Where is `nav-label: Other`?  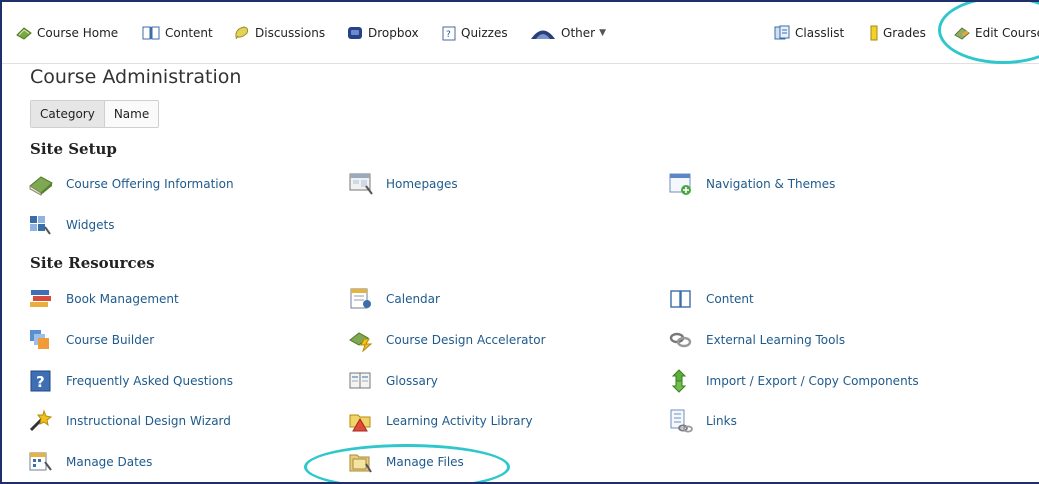 nav-label: Other is located at coordinates (578, 33).